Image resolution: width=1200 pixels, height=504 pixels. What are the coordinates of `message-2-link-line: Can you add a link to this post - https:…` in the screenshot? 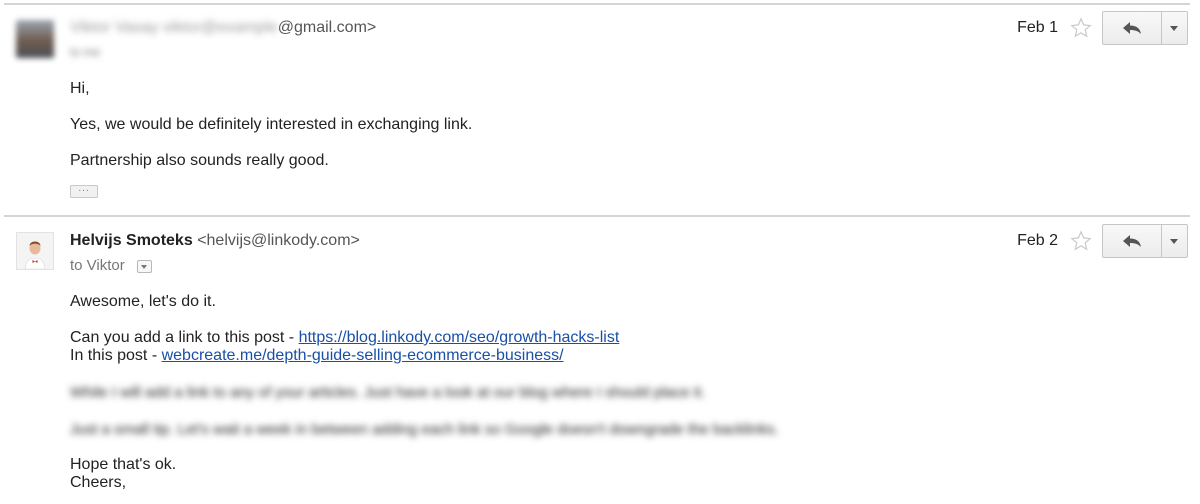 It's located at (344, 338).